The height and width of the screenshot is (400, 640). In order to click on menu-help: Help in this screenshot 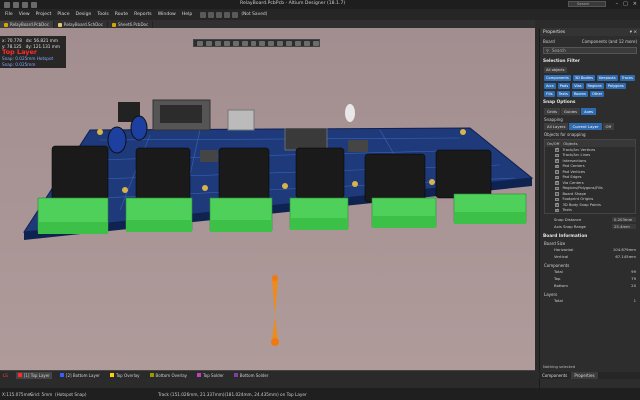, I will do `click(187, 14)`.